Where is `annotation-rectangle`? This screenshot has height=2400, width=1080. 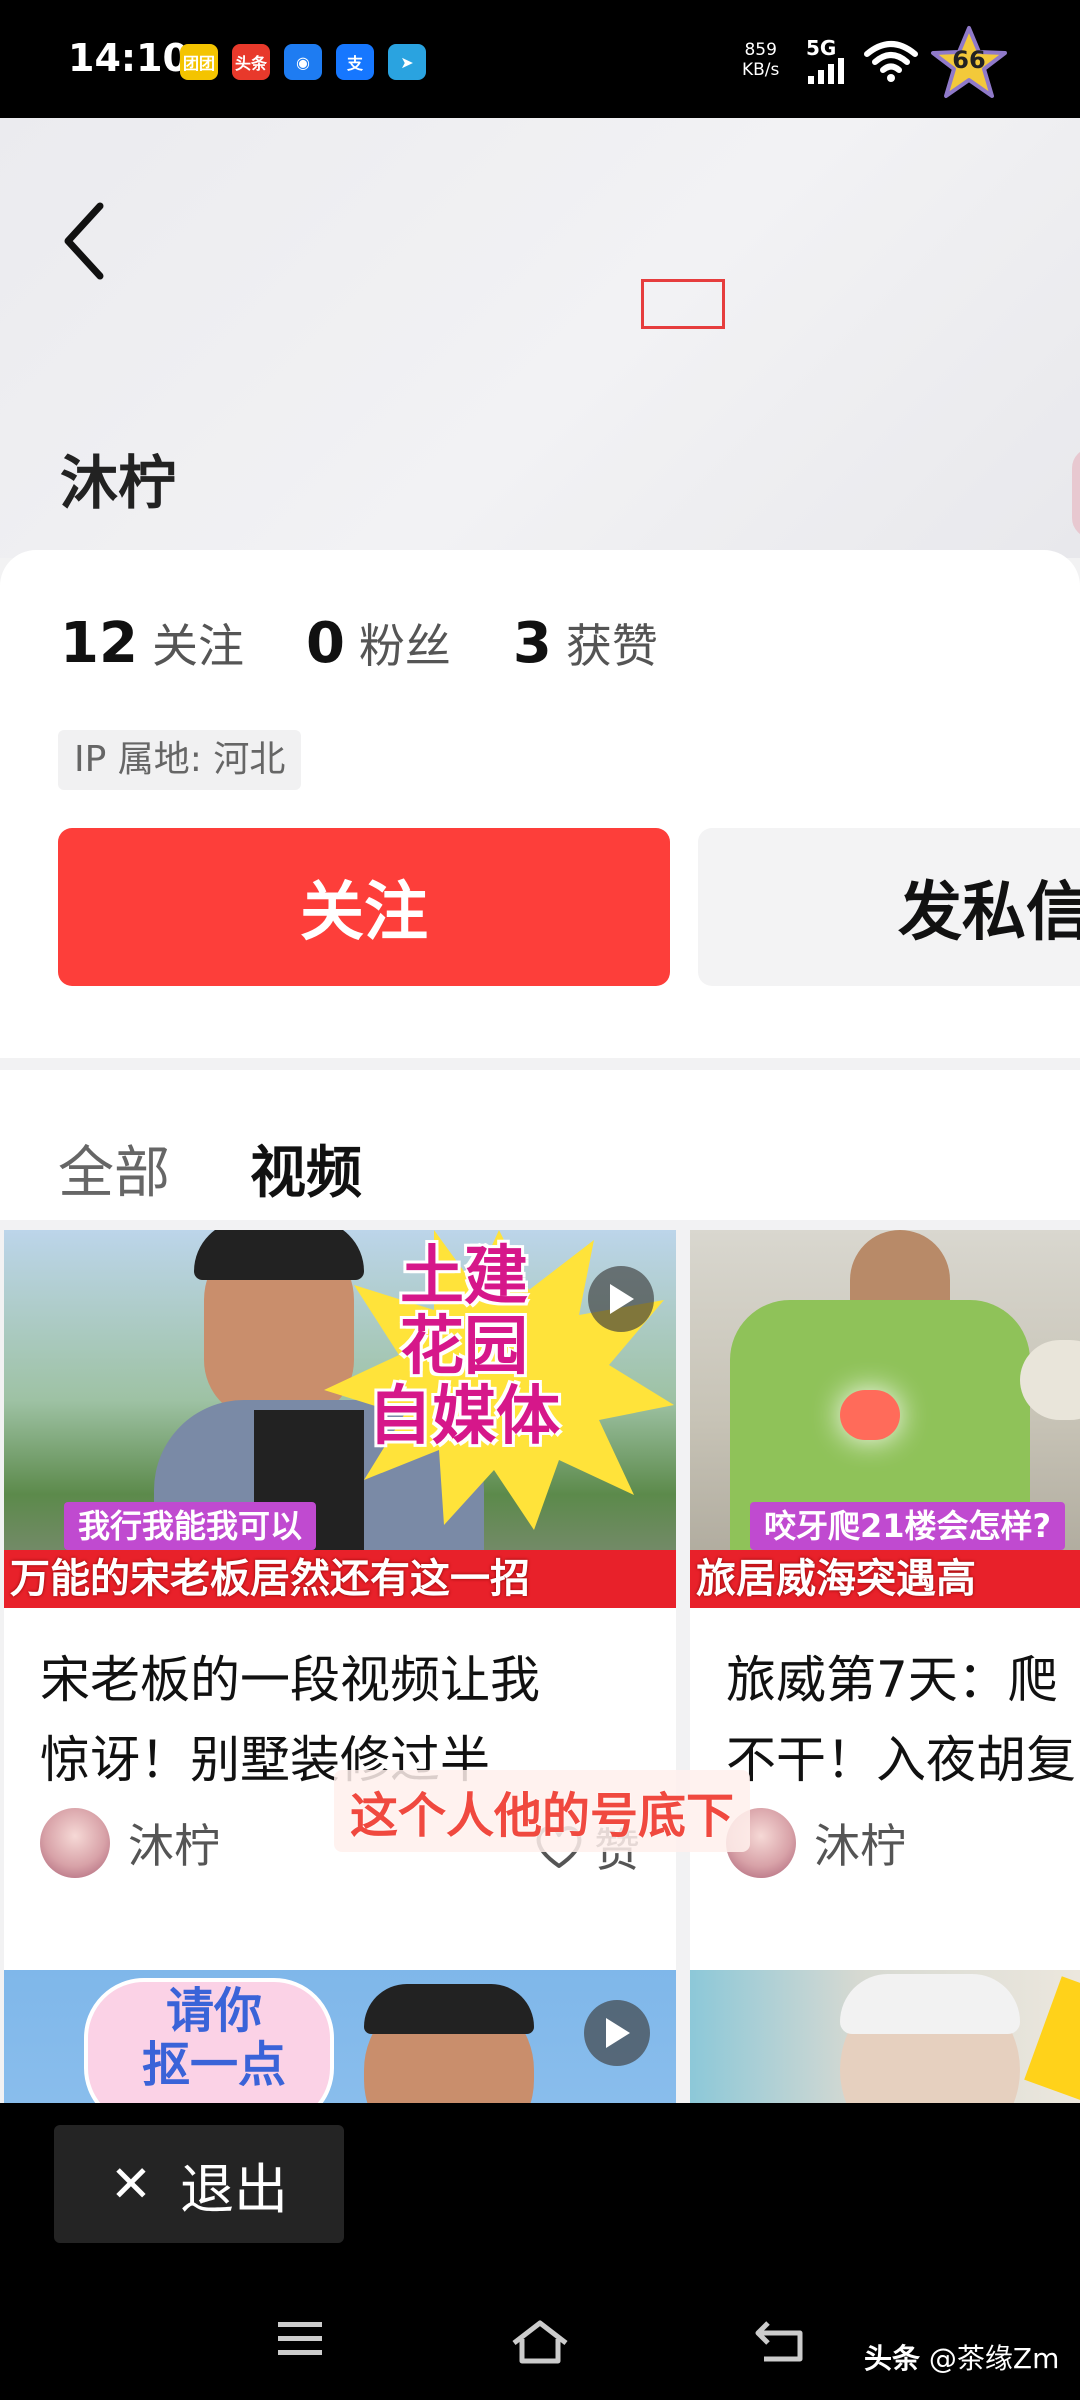
annotation-rectangle is located at coordinates (683, 304).